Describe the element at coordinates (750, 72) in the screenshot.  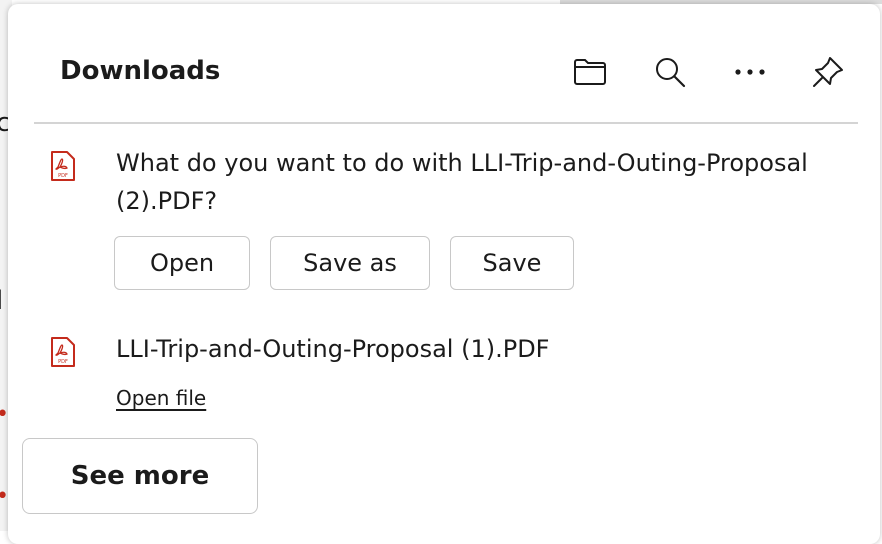
I see `more-icon` at that location.